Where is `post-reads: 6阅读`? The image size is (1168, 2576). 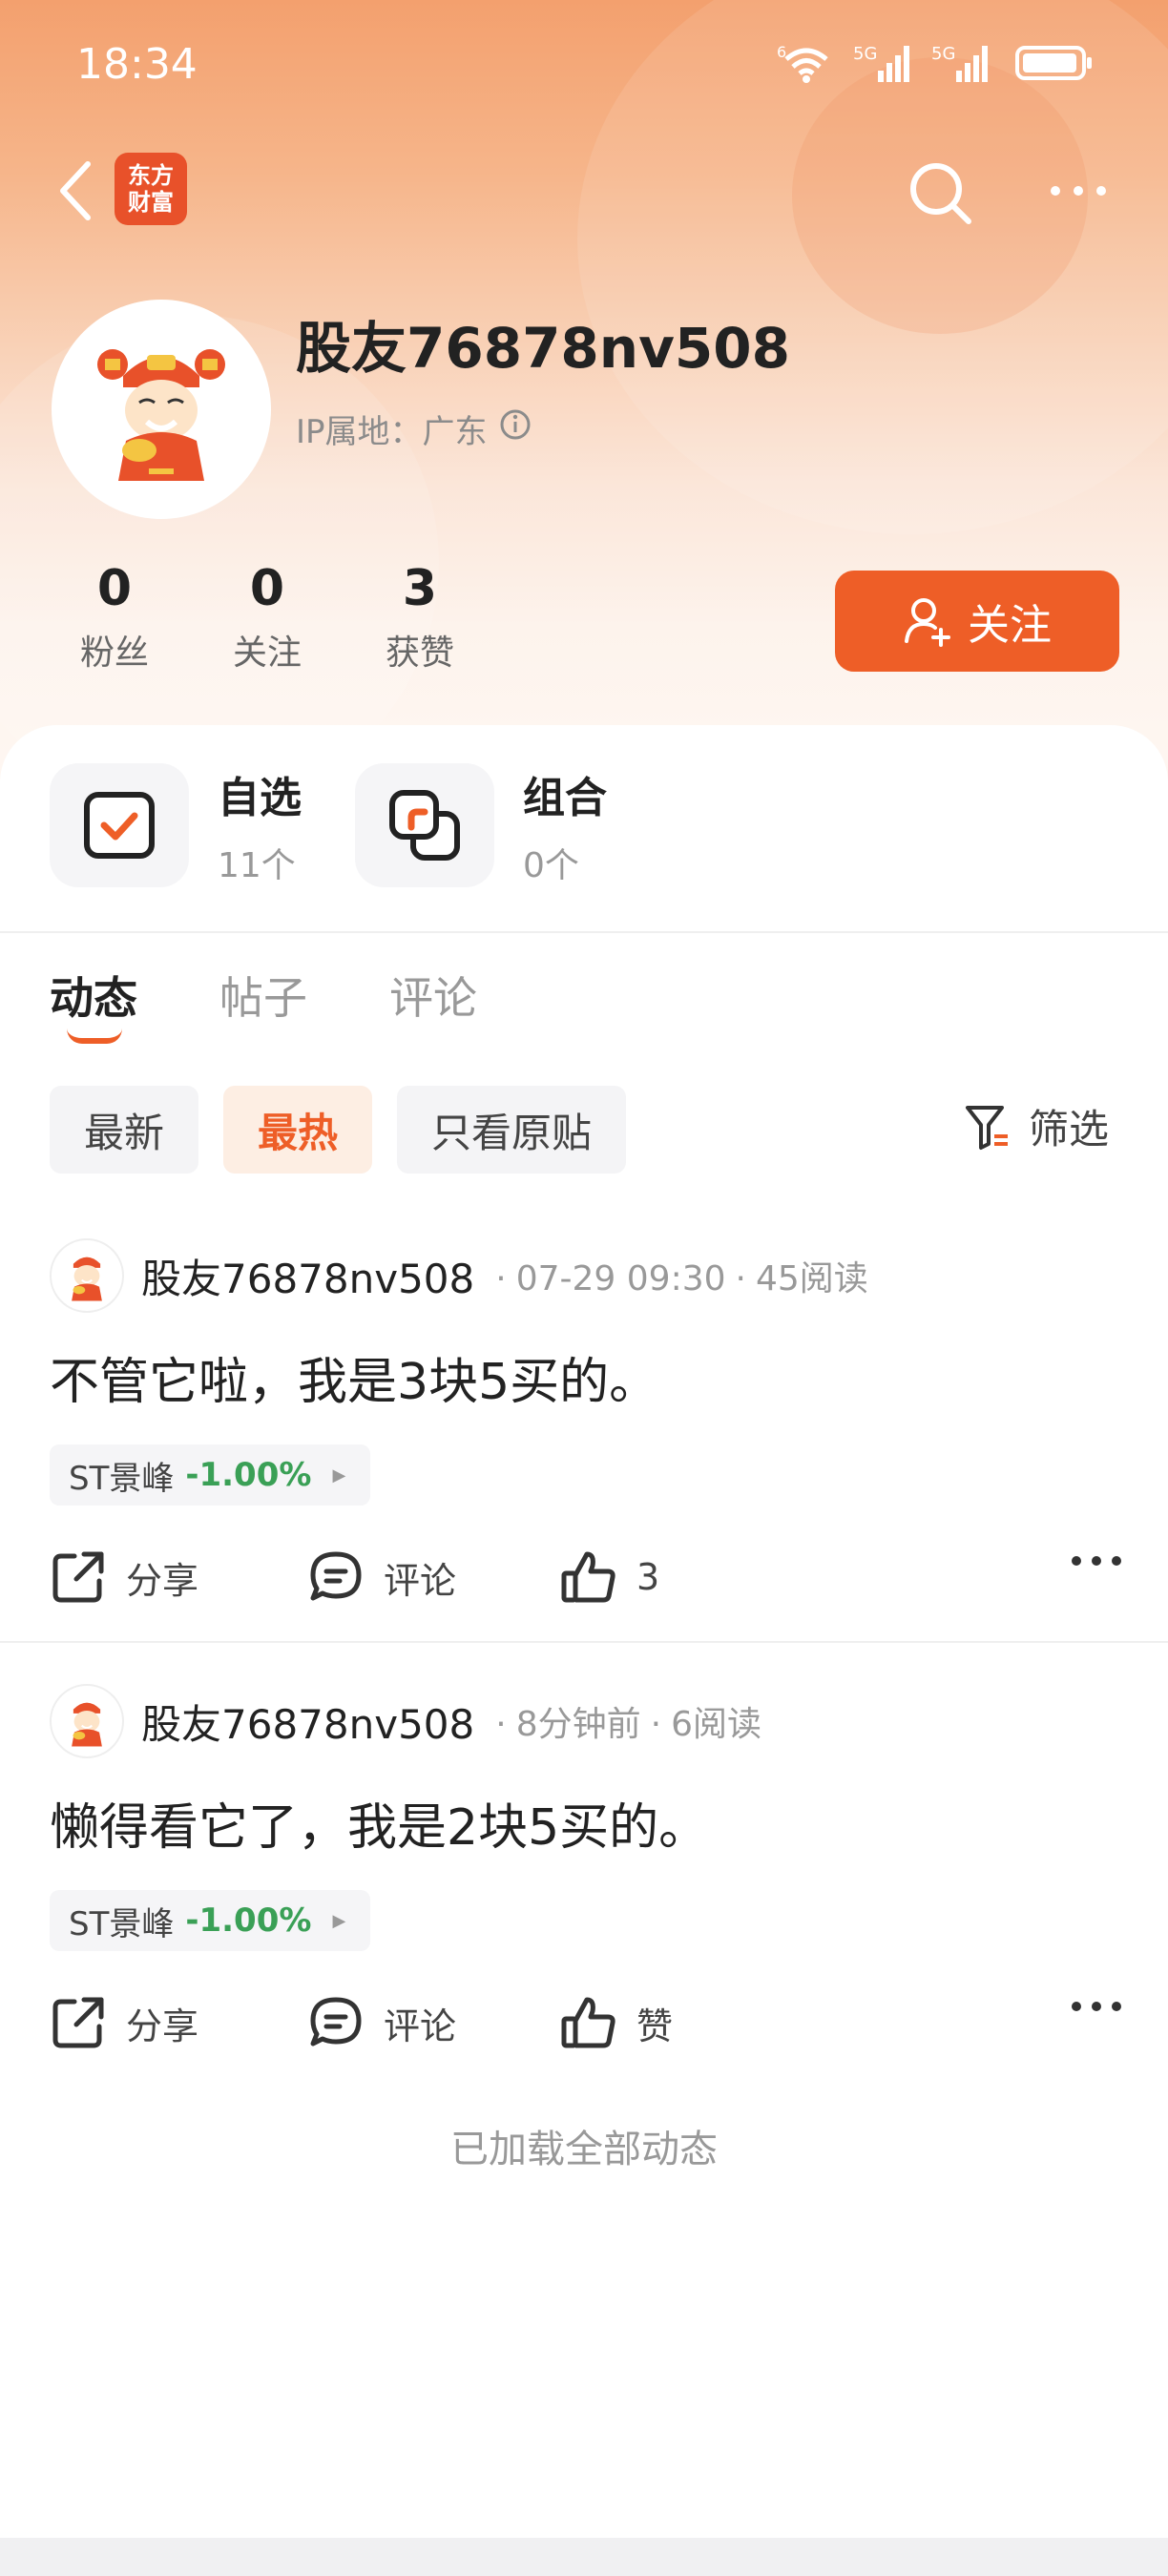
post-reads: 6阅读 is located at coordinates (716, 1724).